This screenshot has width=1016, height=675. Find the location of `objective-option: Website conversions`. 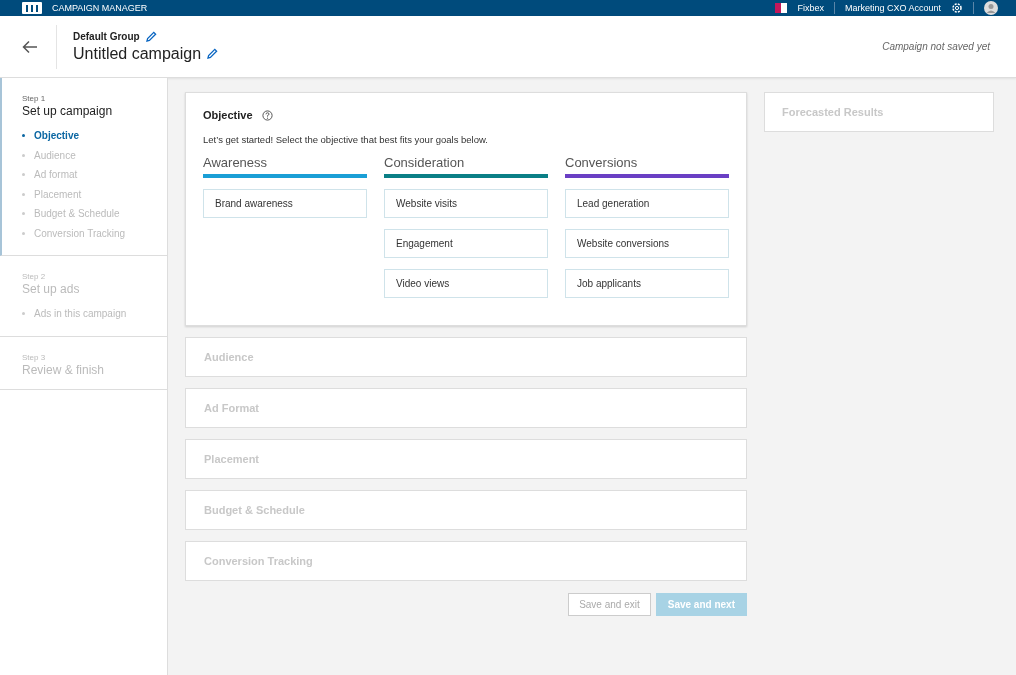

objective-option: Website conversions is located at coordinates (647, 243).